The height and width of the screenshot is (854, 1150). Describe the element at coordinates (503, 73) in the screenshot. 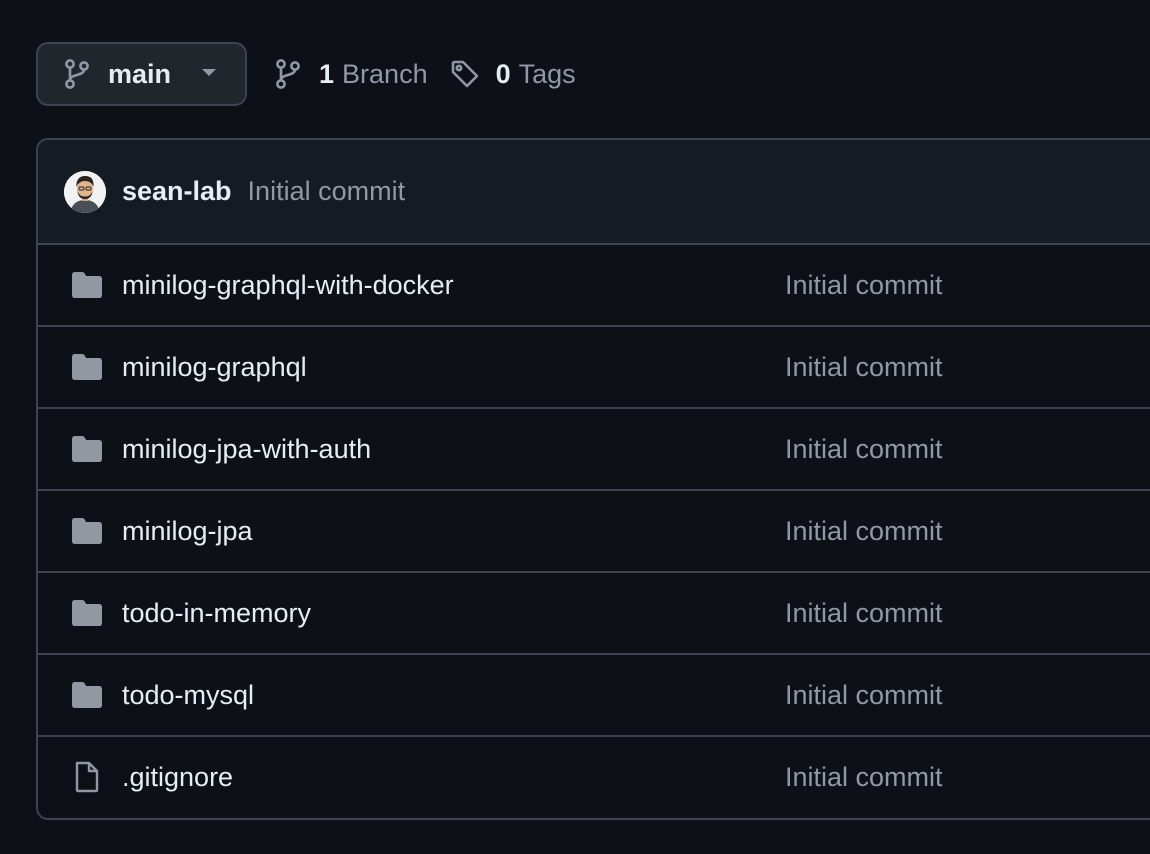

I see `tag-count: 0` at that location.